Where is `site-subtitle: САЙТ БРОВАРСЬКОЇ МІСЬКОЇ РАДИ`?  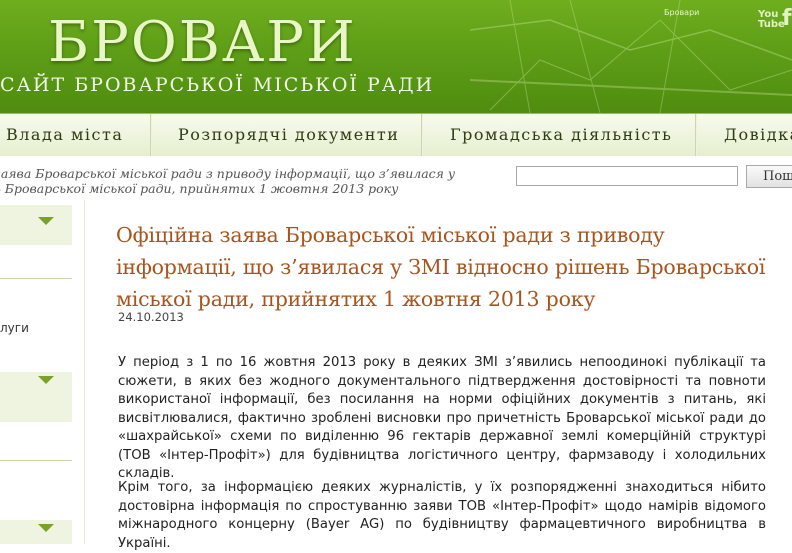 site-subtitle: САЙТ БРОВАРСЬКОЇ МІСЬКОЇ РАДИ is located at coordinates (217, 85).